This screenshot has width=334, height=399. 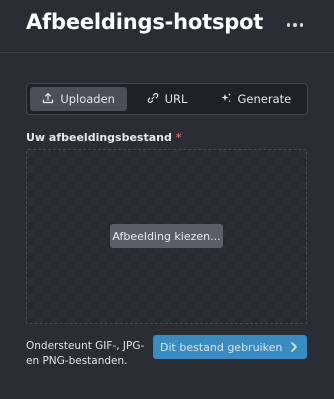 I want to click on tab-upload: Uploaden, so click(x=79, y=99).